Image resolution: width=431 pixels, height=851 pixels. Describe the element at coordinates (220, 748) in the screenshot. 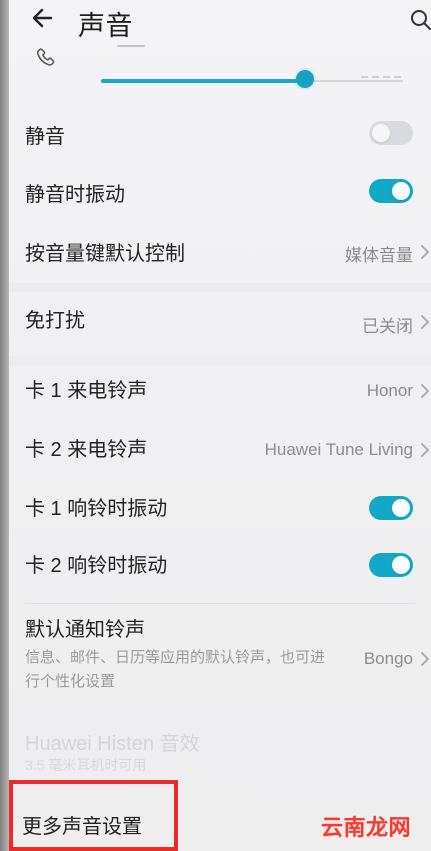

I see `faded-sound-effect-row: Huawei Histen 音效 3.5 毫米耳机时可用` at that location.